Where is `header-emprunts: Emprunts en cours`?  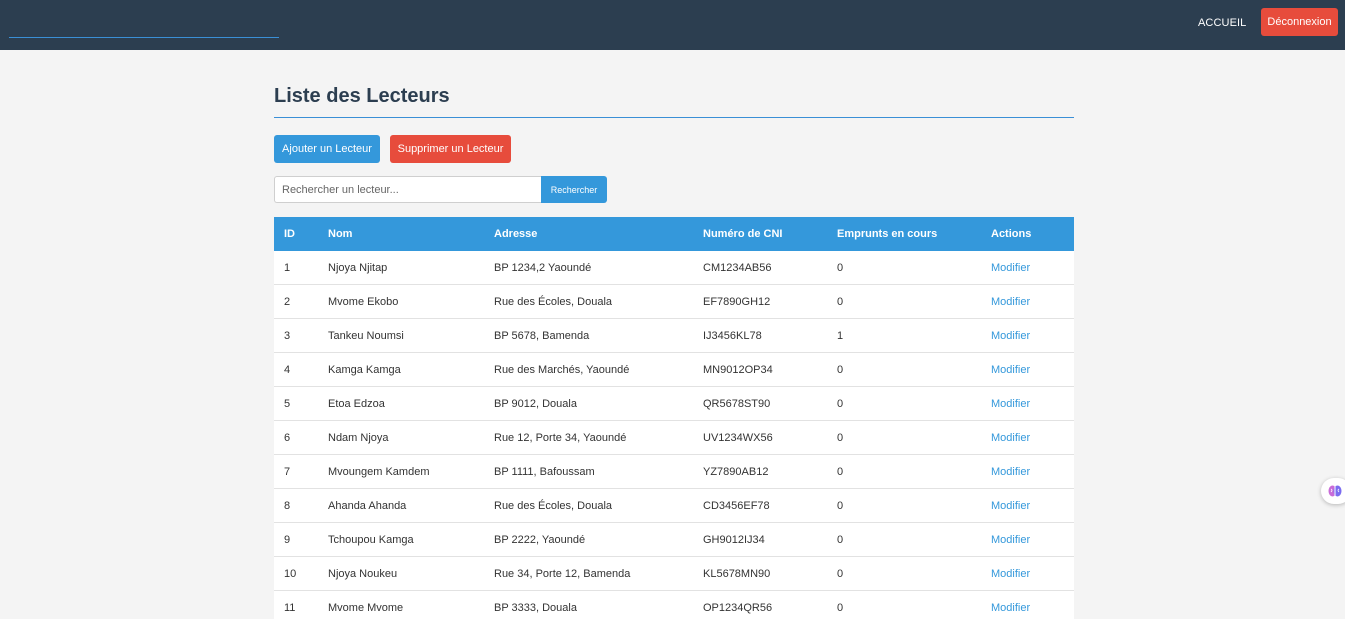
header-emprunts: Emprunts en cours is located at coordinates (887, 234).